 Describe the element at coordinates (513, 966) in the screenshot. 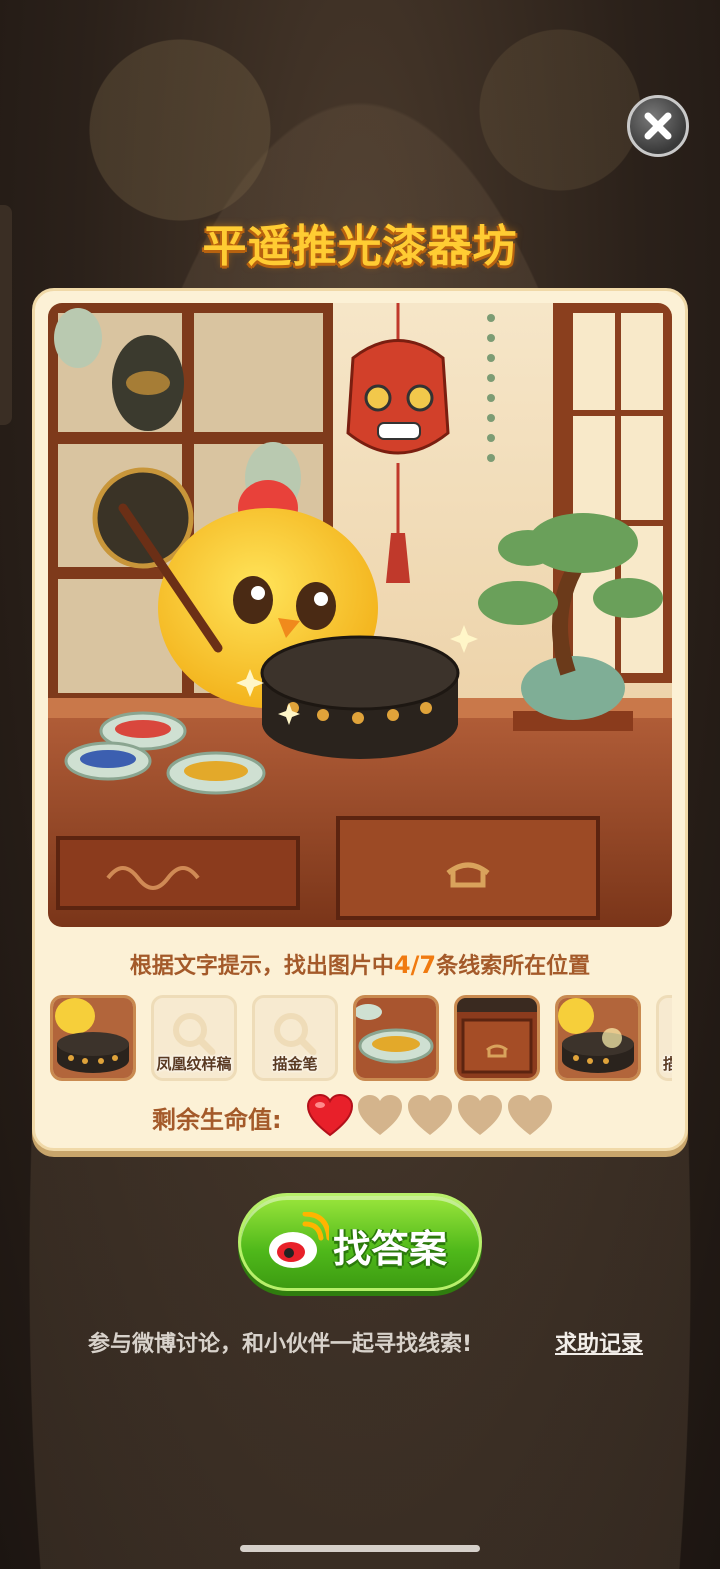

I see `hint-suffix: 条线索所在位置` at that location.